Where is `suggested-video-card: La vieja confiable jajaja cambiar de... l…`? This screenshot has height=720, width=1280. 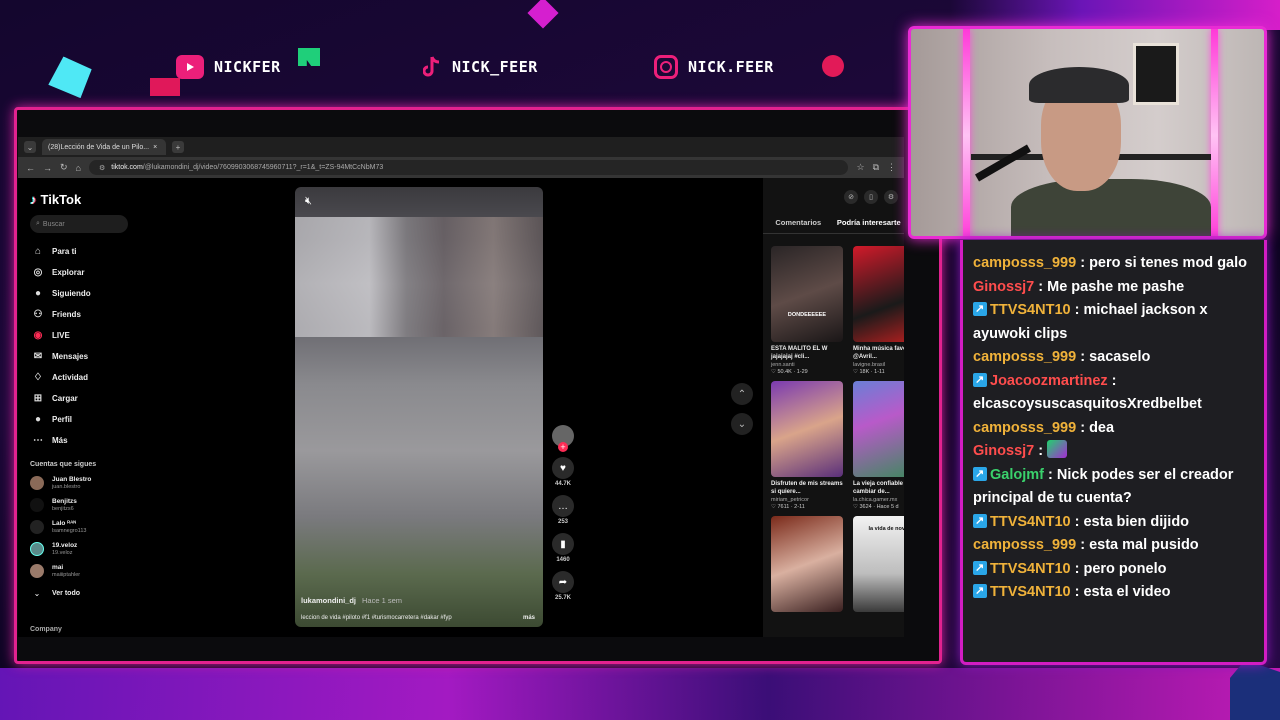 suggested-video-card: La vieja confiable jajaja cambiar de... l… is located at coordinates (878, 445).